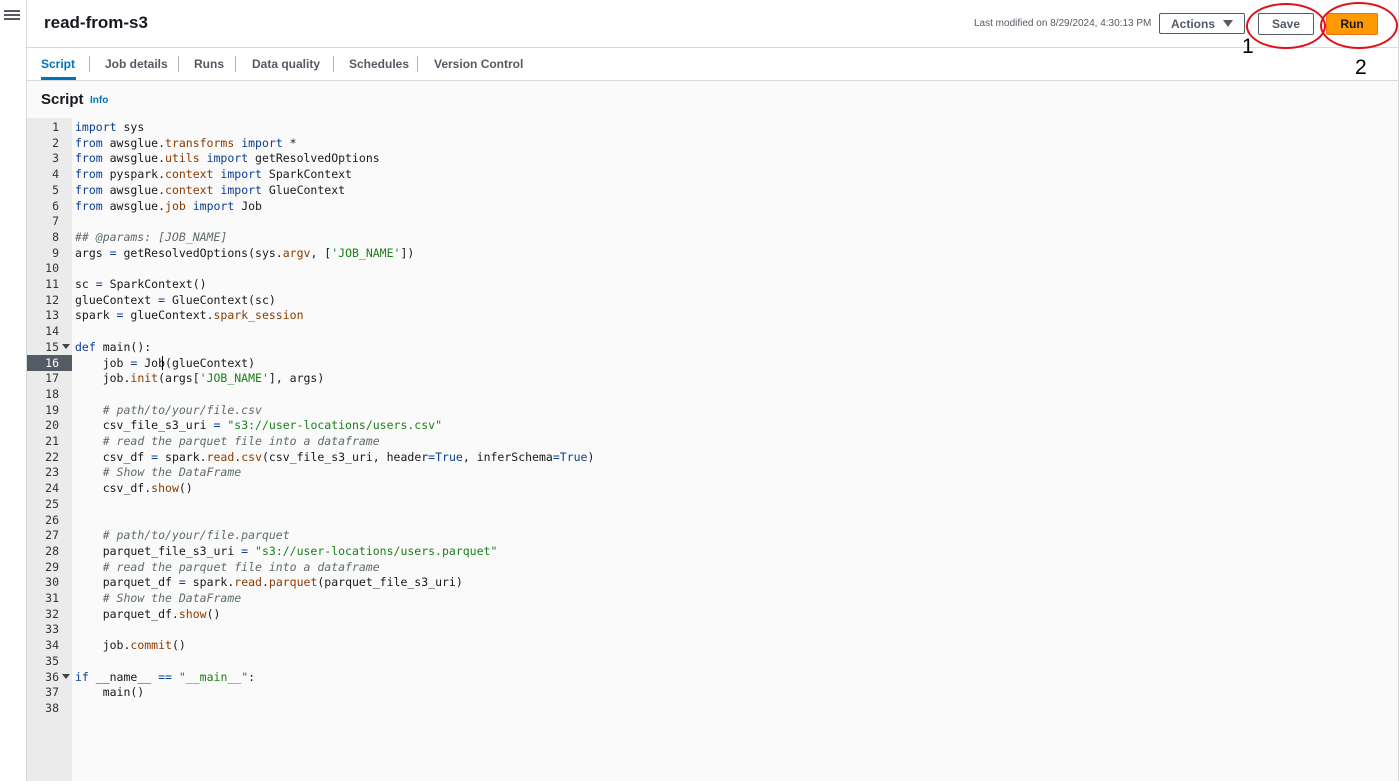  What do you see at coordinates (55, 158) in the screenshot?
I see `line-number: 3` at bounding box center [55, 158].